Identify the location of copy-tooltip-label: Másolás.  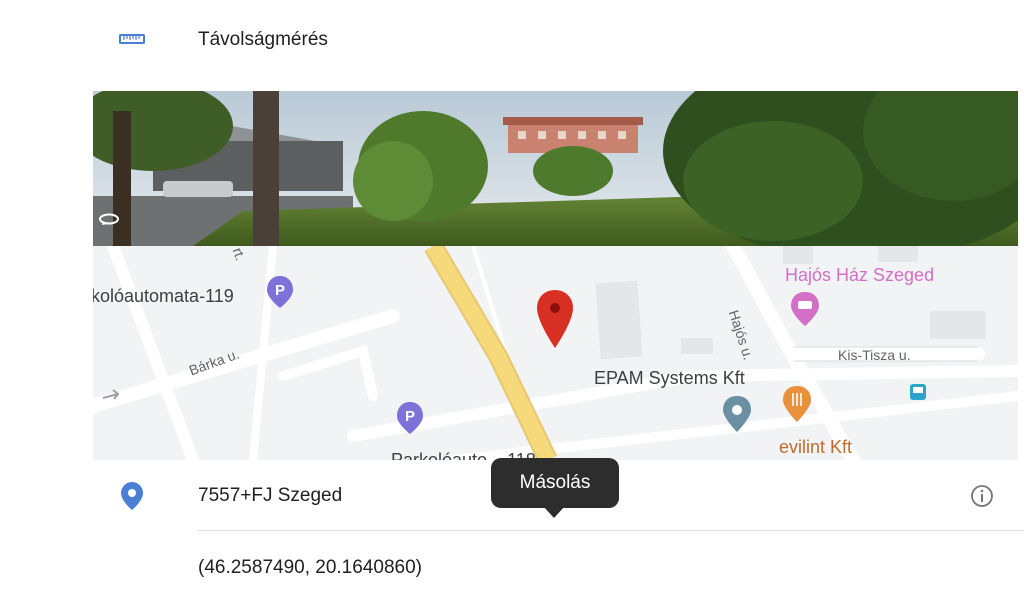
(555, 482).